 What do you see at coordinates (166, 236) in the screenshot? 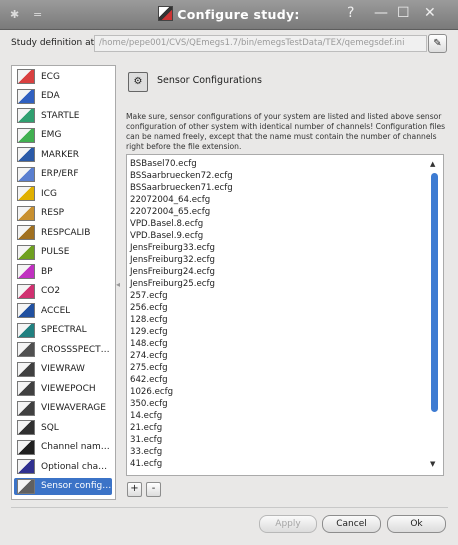
I see `file-list-item: VPD.Basel.9.ecfg` at bounding box center [166, 236].